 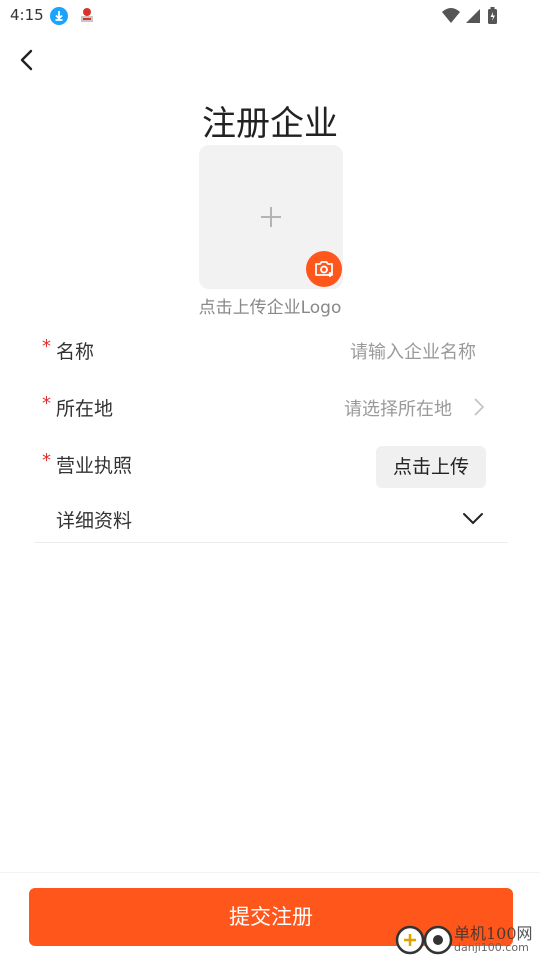 I want to click on camera-upload-button, so click(x=324, y=269).